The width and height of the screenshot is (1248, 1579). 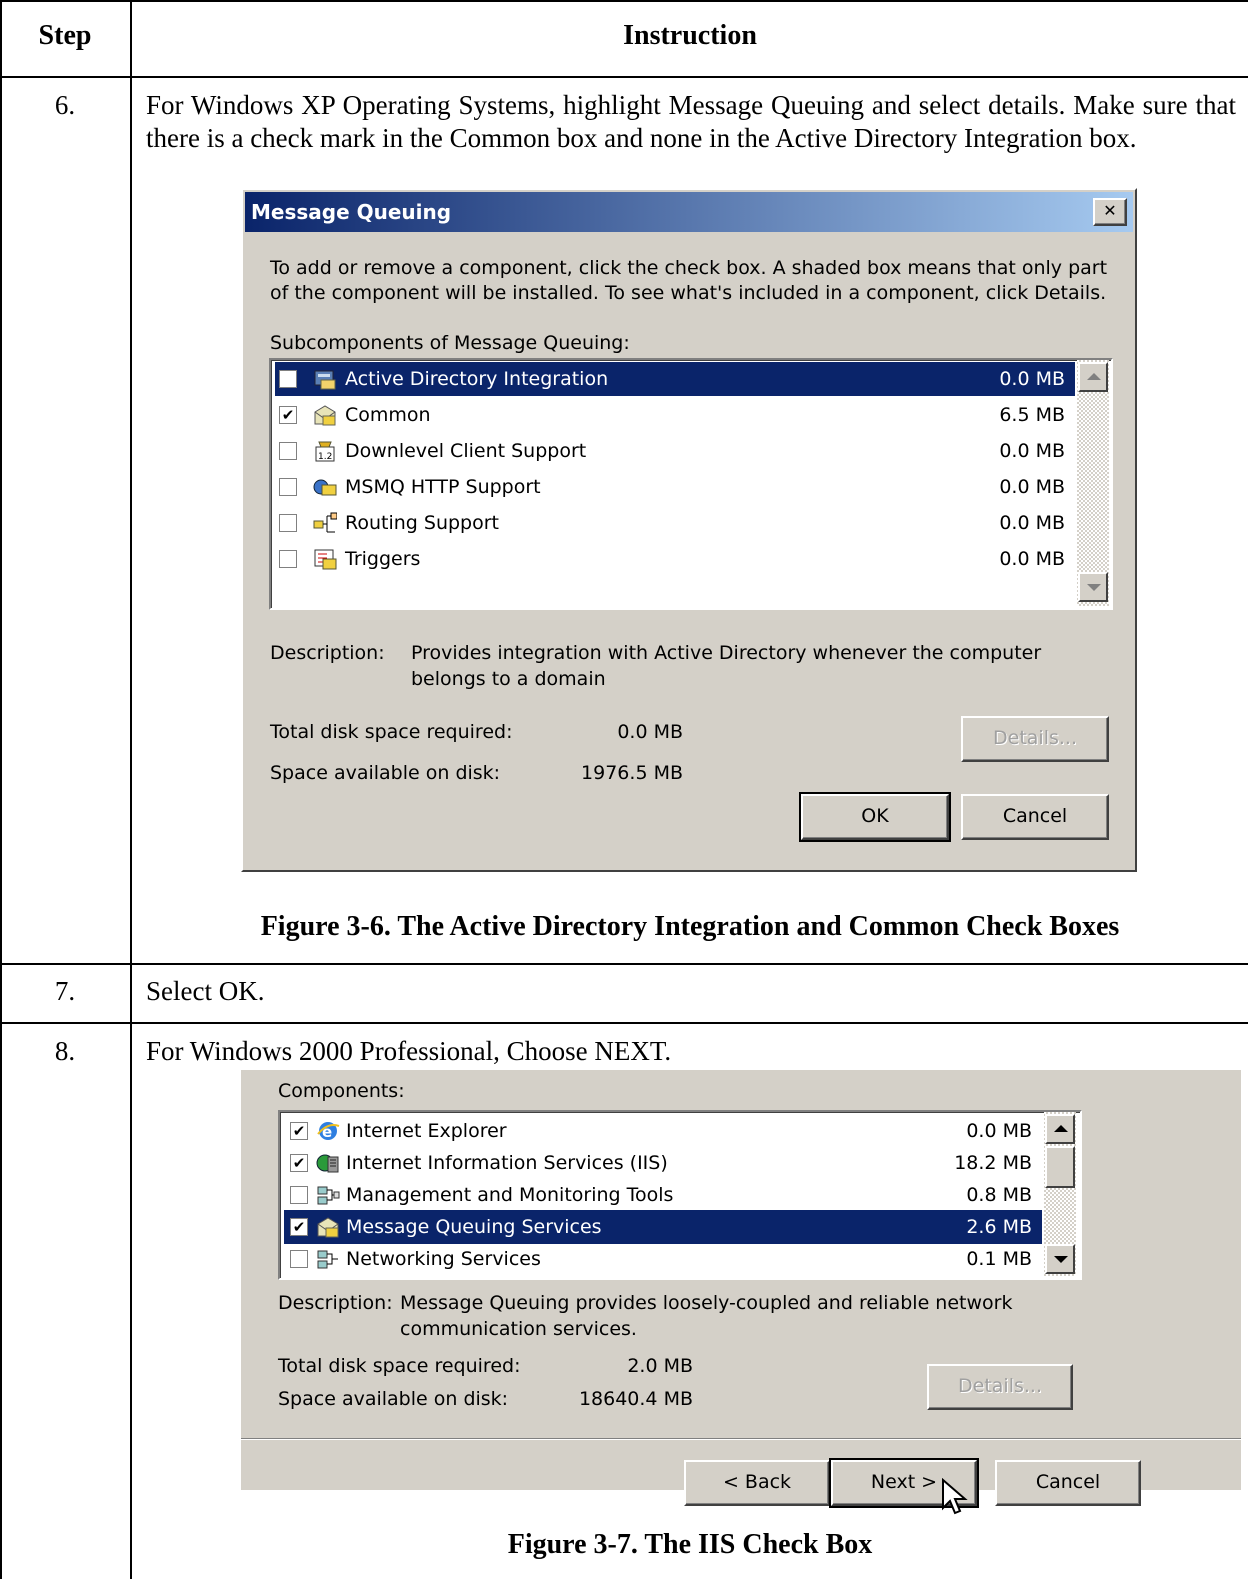 What do you see at coordinates (325, 415) in the screenshot?
I see `envelope-icon` at bounding box center [325, 415].